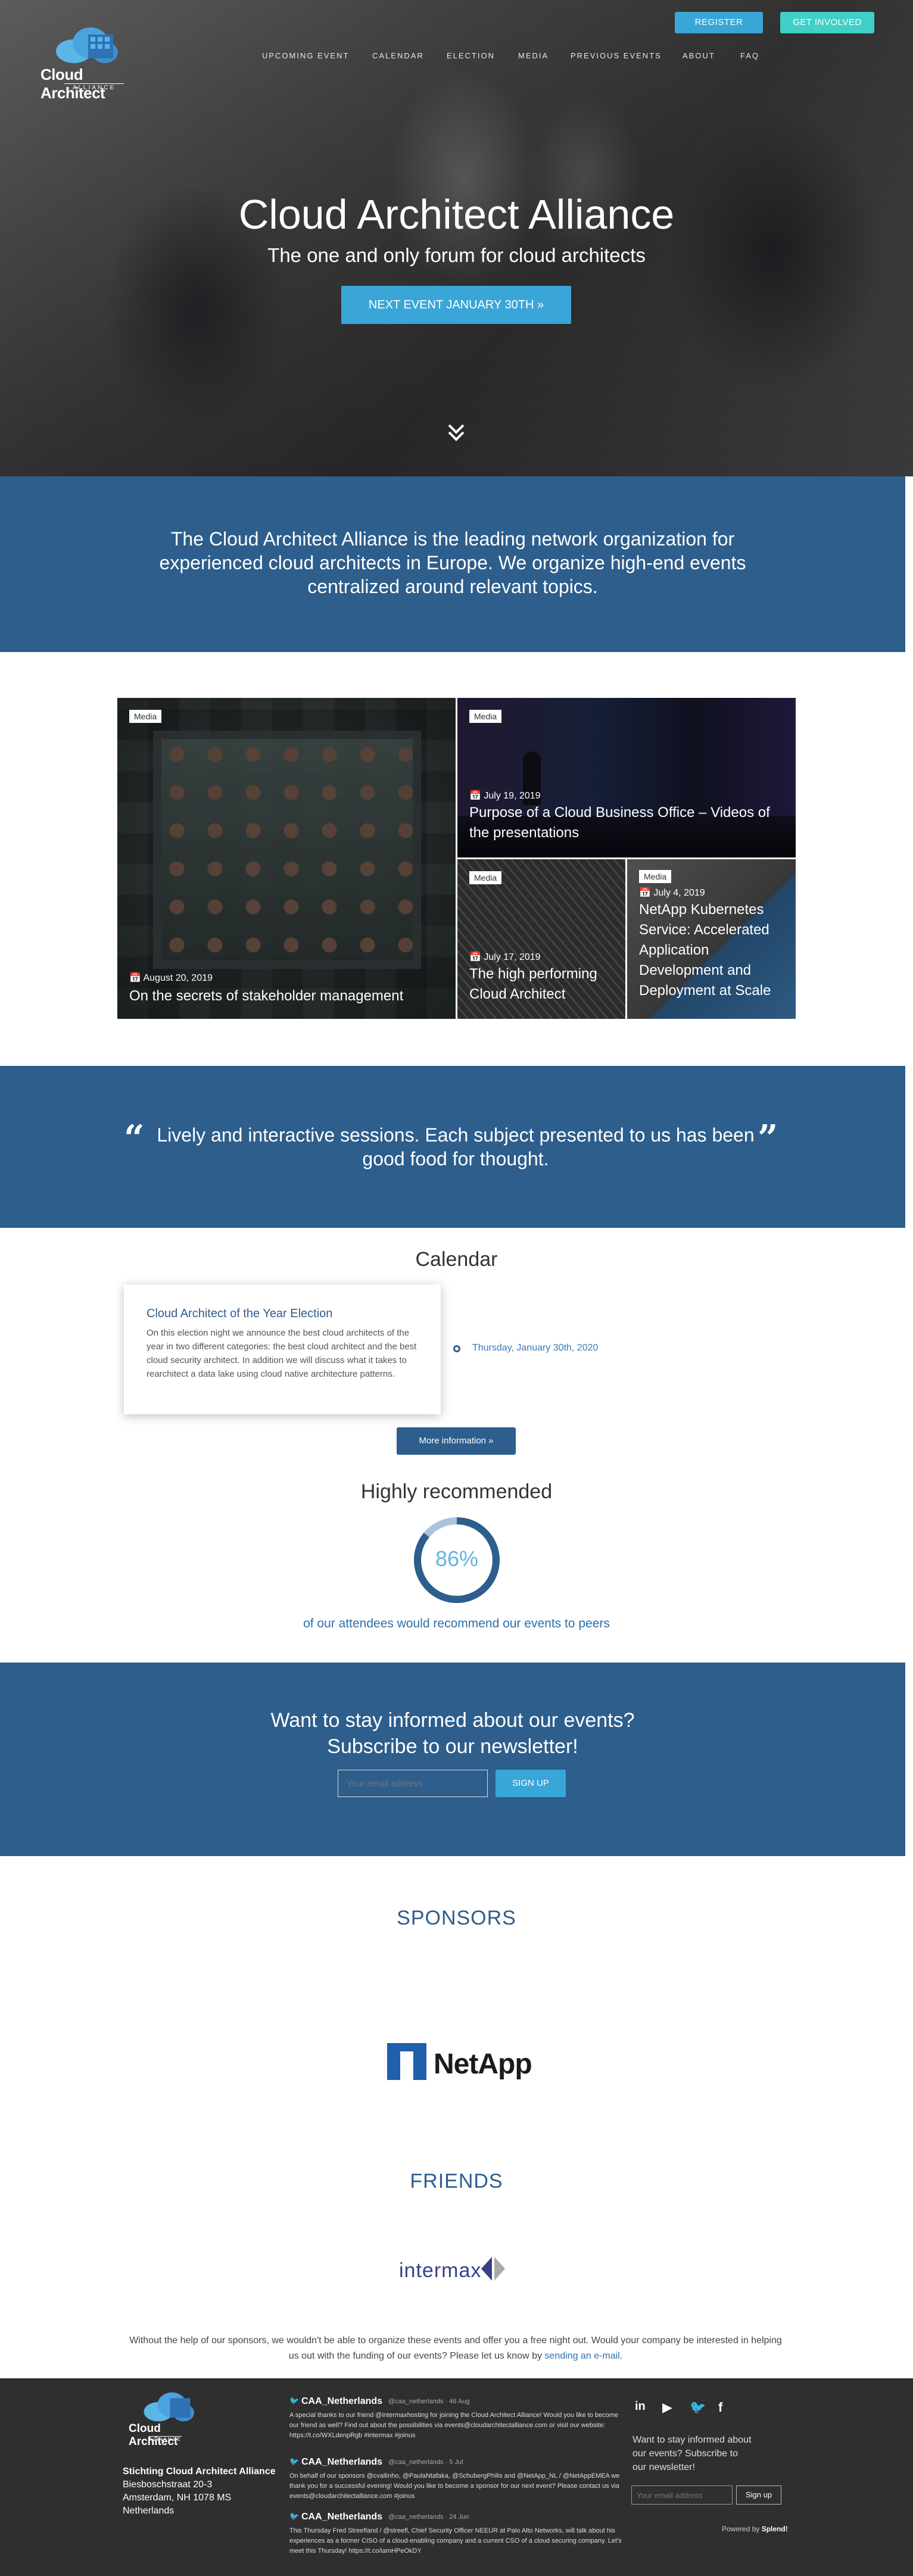 The width and height of the screenshot is (913, 2576). Describe the element at coordinates (456, 1491) in the screenshot. I see `recommend-heading: Highly recommended` at that location.